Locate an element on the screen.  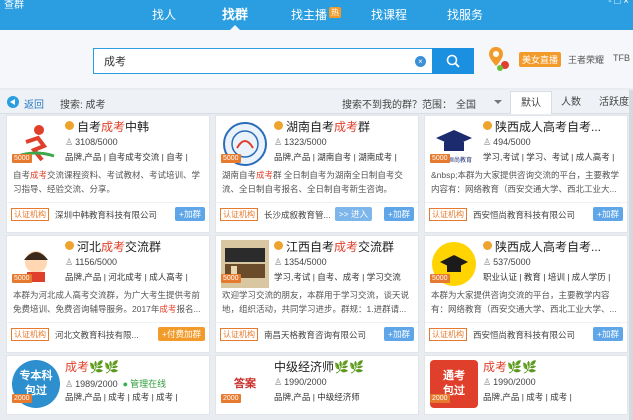
sort-tab-default: 默认 is located at coordinates (531, 102).